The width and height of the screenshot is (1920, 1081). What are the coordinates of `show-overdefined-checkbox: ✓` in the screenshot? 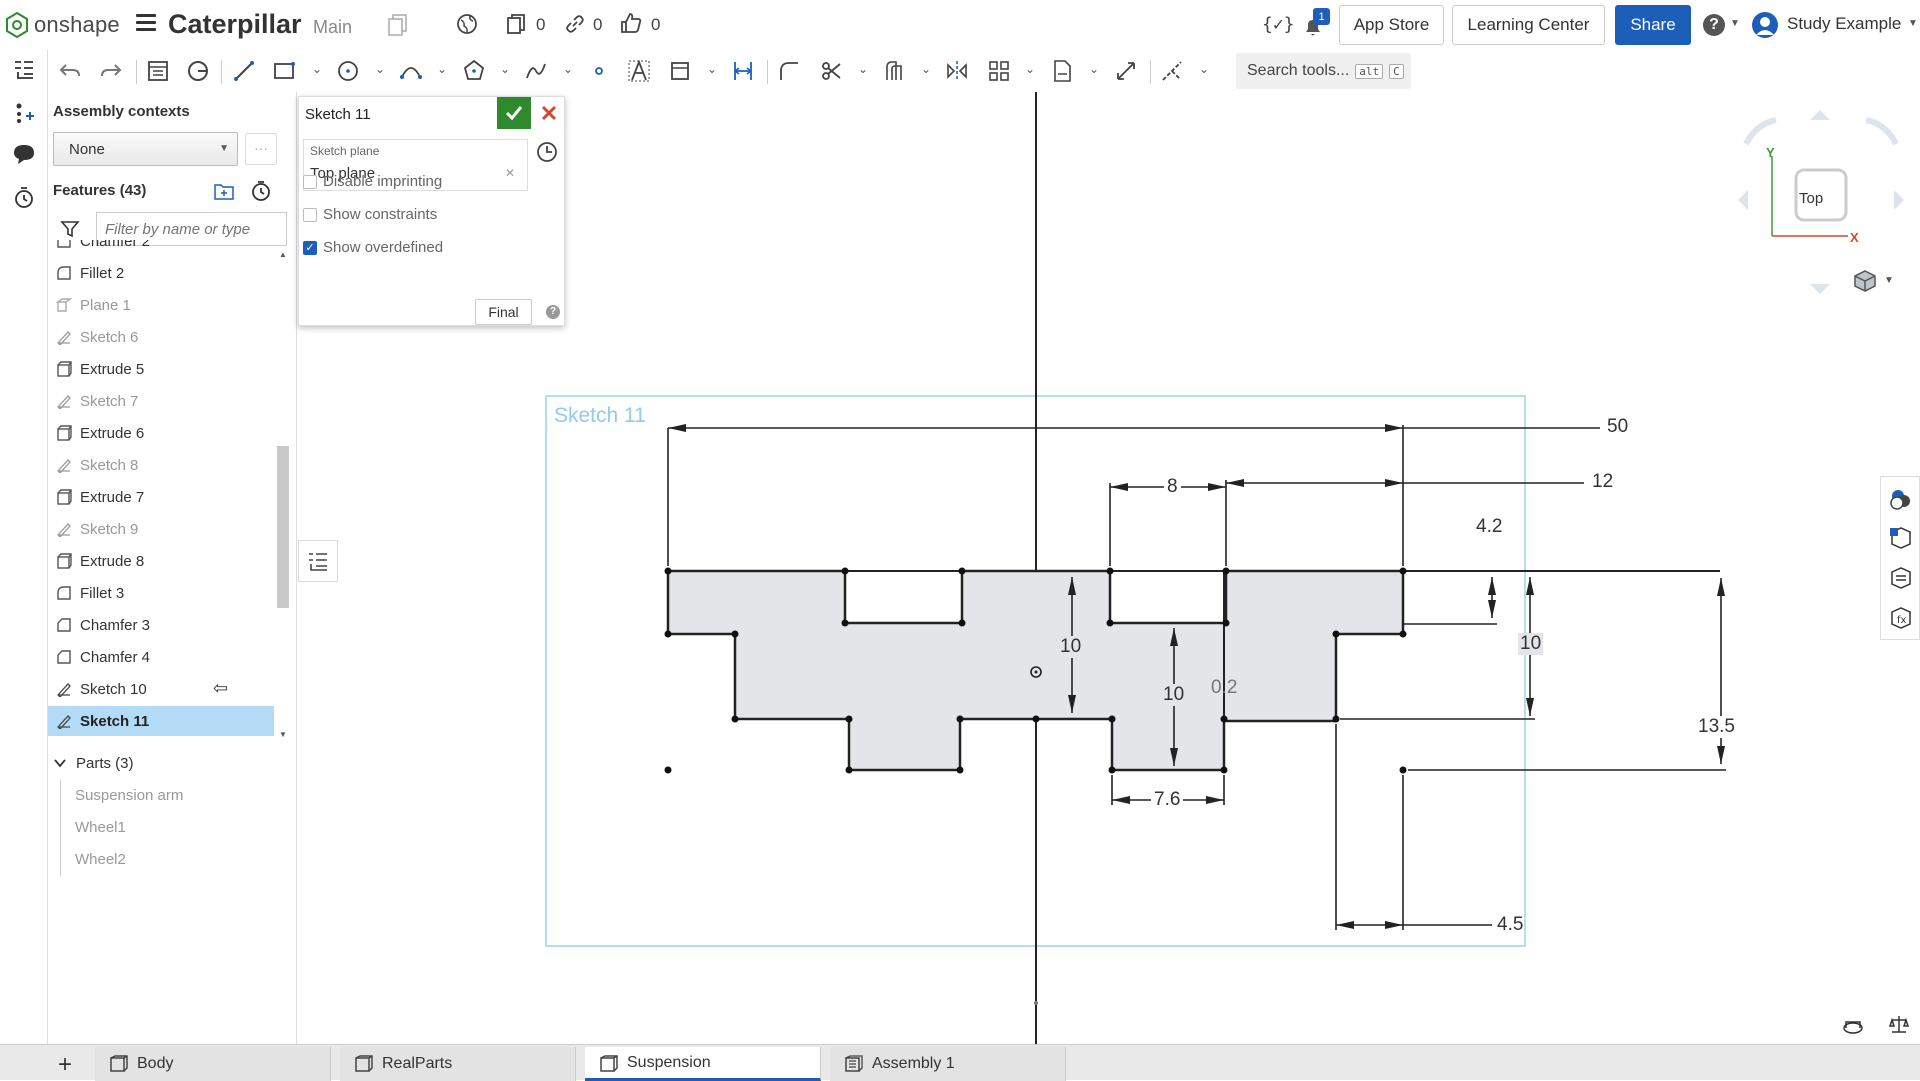 It's located at (310, 247).